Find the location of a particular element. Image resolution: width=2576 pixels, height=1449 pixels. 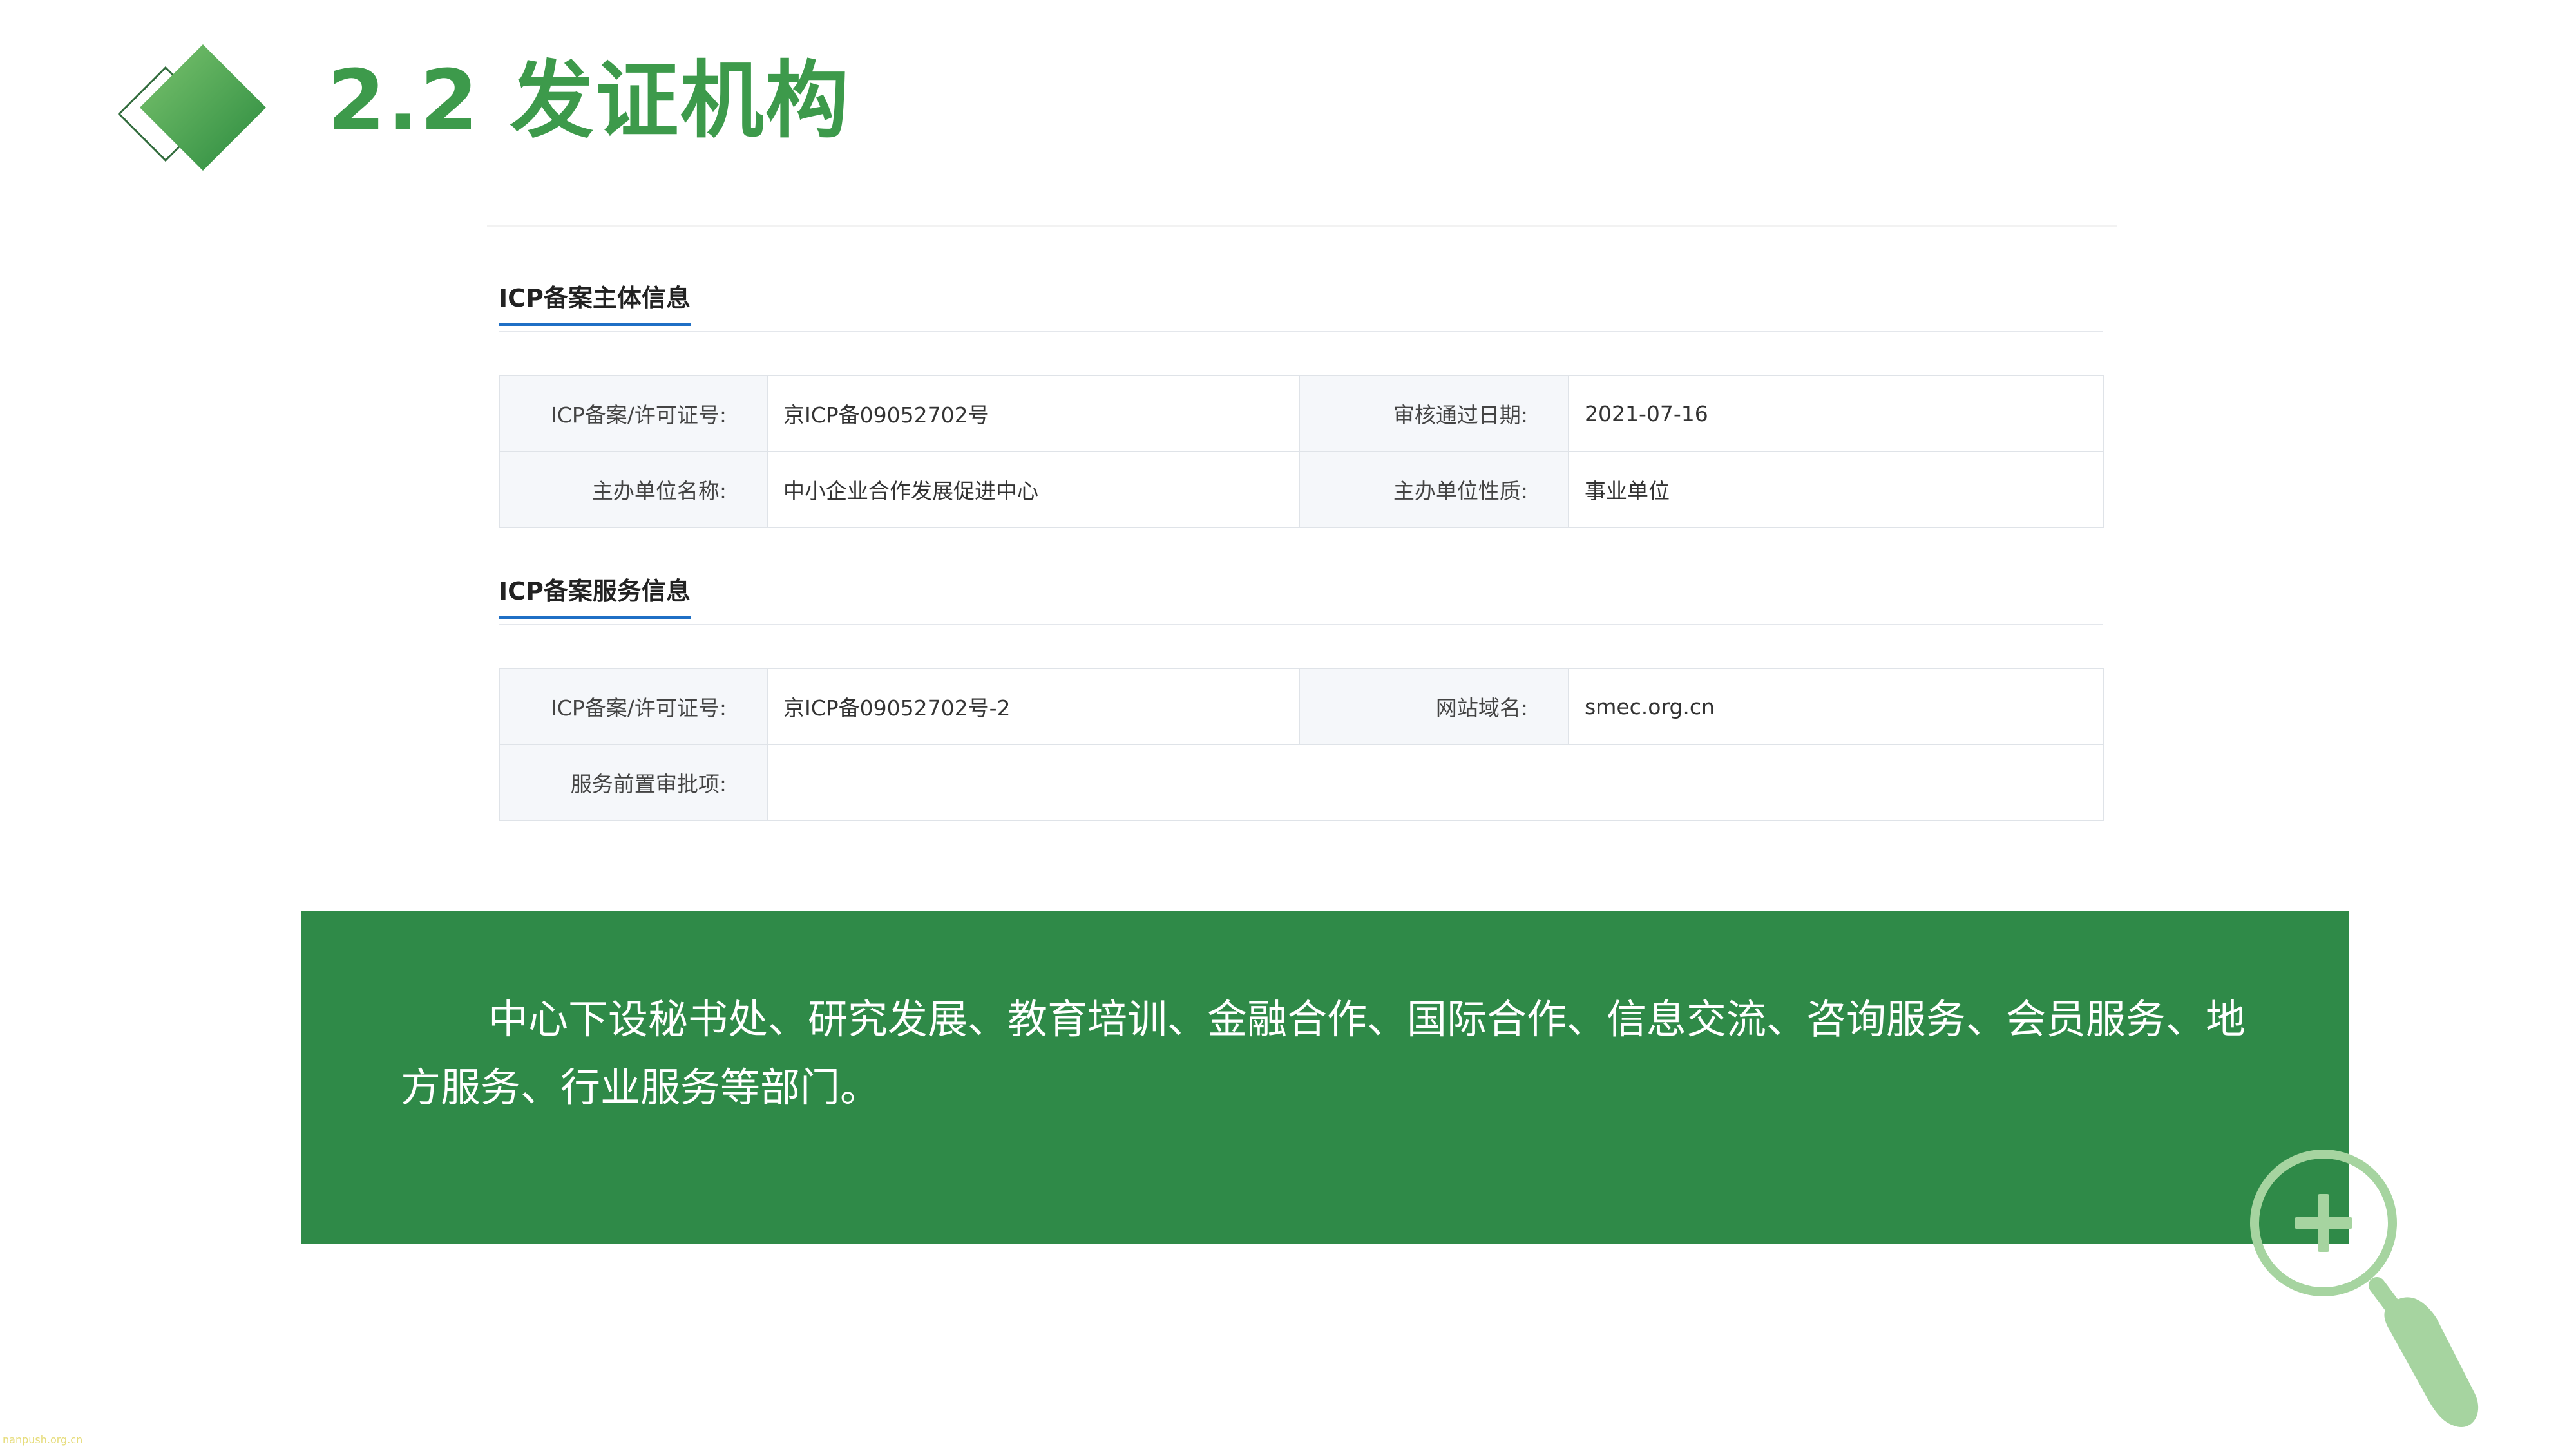

organizer-name-value: 中小企业合作发展促进中心 is located at coordinates (1033, 490).